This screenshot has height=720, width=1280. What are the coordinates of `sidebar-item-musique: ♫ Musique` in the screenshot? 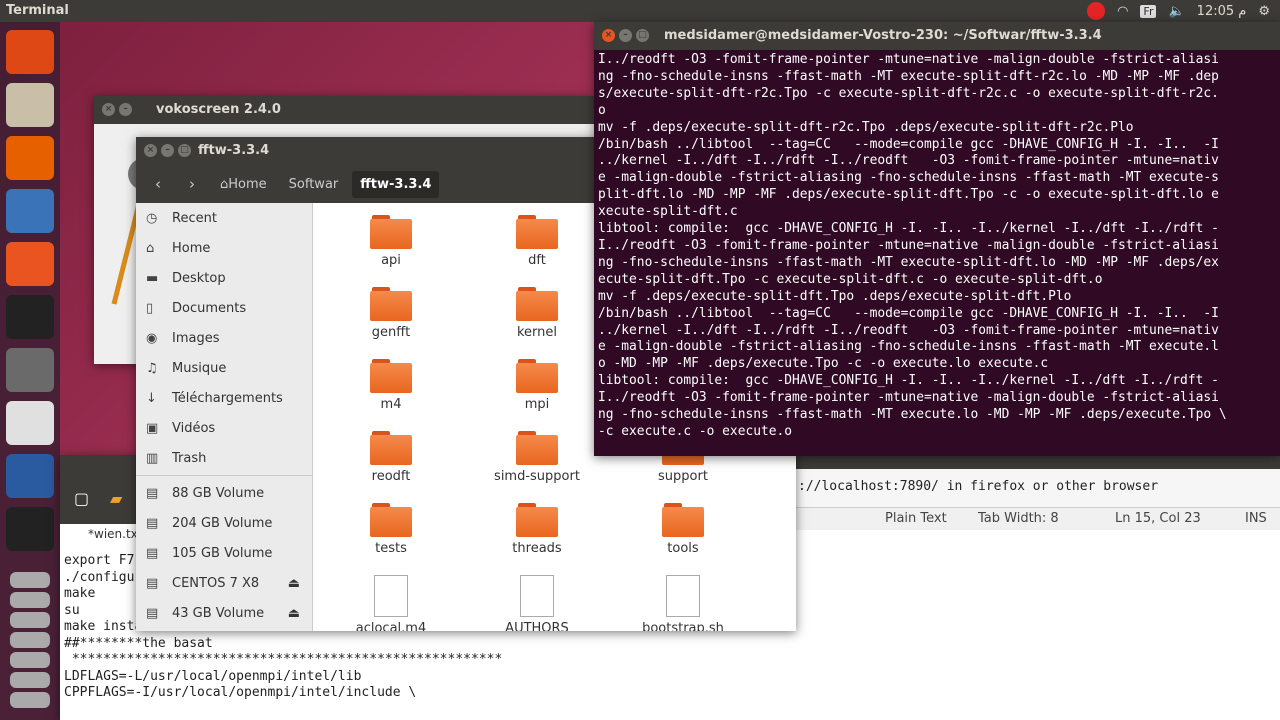 It's located at (224, 368).